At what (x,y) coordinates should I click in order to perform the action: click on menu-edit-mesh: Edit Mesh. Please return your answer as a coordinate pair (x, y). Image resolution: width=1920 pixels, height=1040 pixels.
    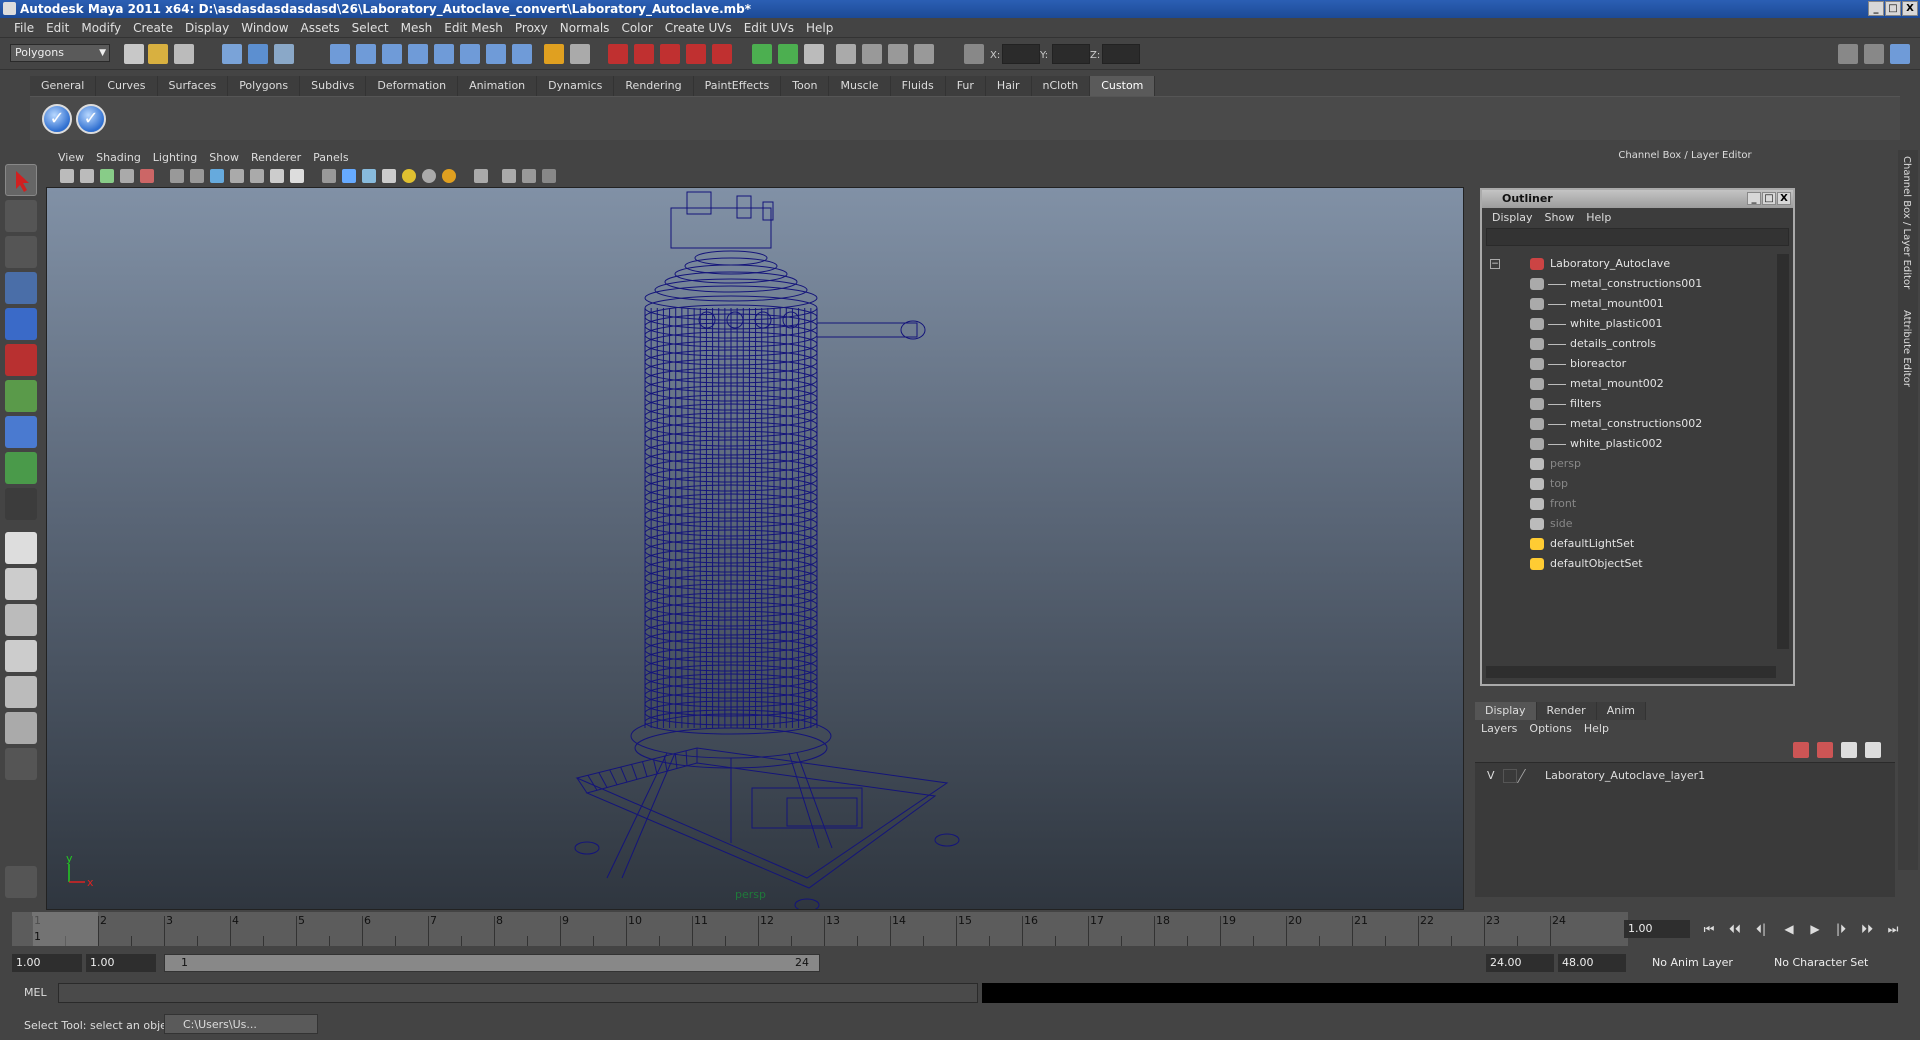
    Looking at the image, I should click on (473, 28).